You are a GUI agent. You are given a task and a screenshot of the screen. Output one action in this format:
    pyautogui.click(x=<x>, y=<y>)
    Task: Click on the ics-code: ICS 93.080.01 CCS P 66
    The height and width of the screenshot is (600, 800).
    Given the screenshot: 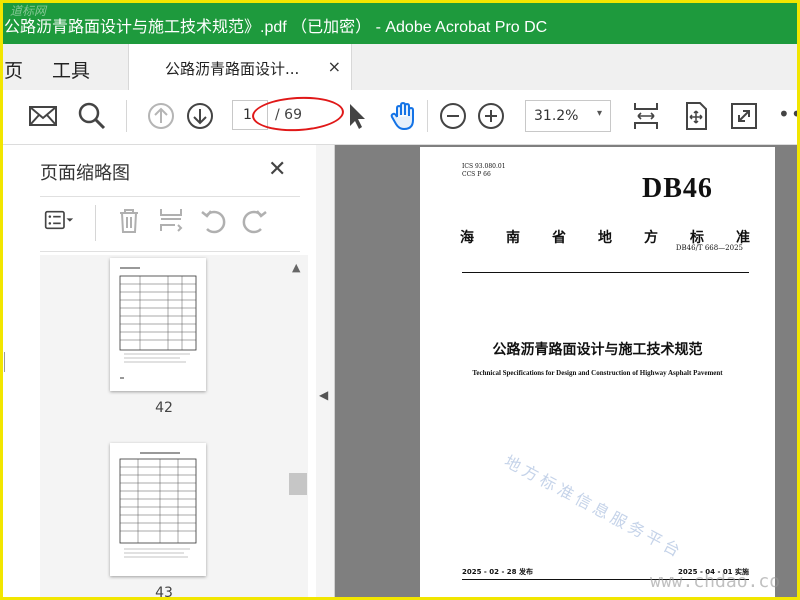 What is the action you would take?
    pyautogui.click(x=484, y=171)
    